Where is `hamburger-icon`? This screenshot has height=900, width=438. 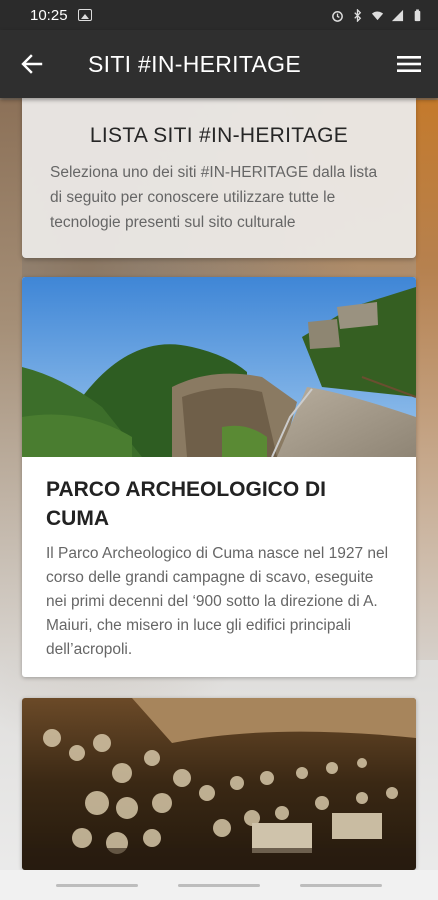
hamburger-icon is located at coordinates (409, 64).